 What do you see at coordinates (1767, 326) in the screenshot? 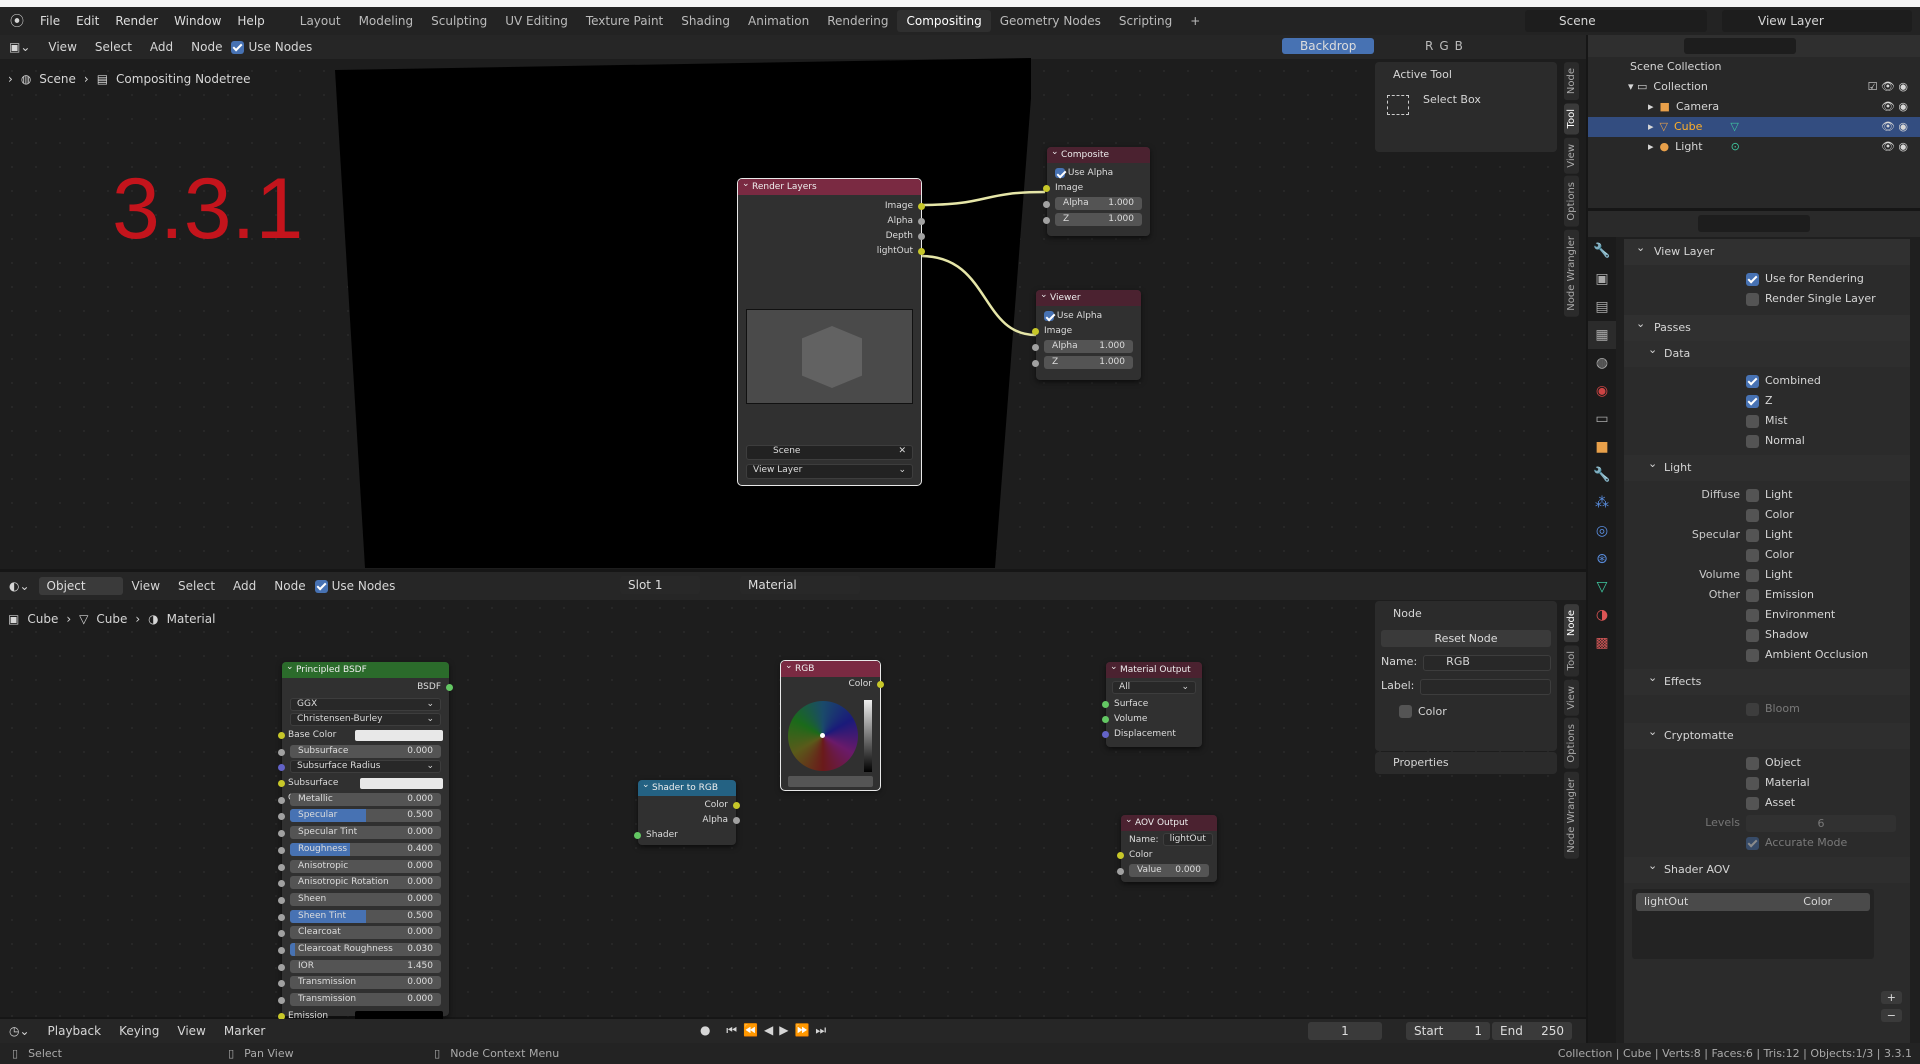
I see `passes-panel-header: Passes` at bounding box center [1767, 326].